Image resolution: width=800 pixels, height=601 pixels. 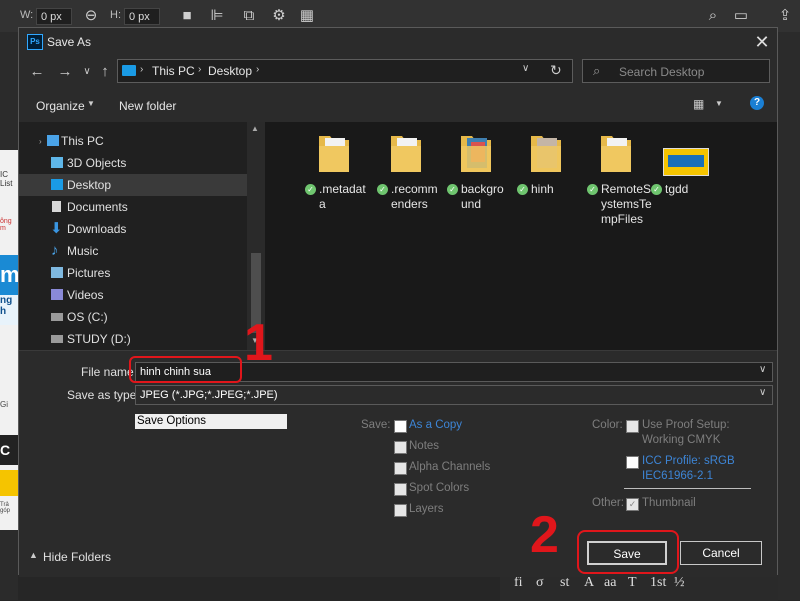 I want to click on dialog-toolbar: Organize ▼ New folder ▦ ▼ ?, so click(x=398, y=105).